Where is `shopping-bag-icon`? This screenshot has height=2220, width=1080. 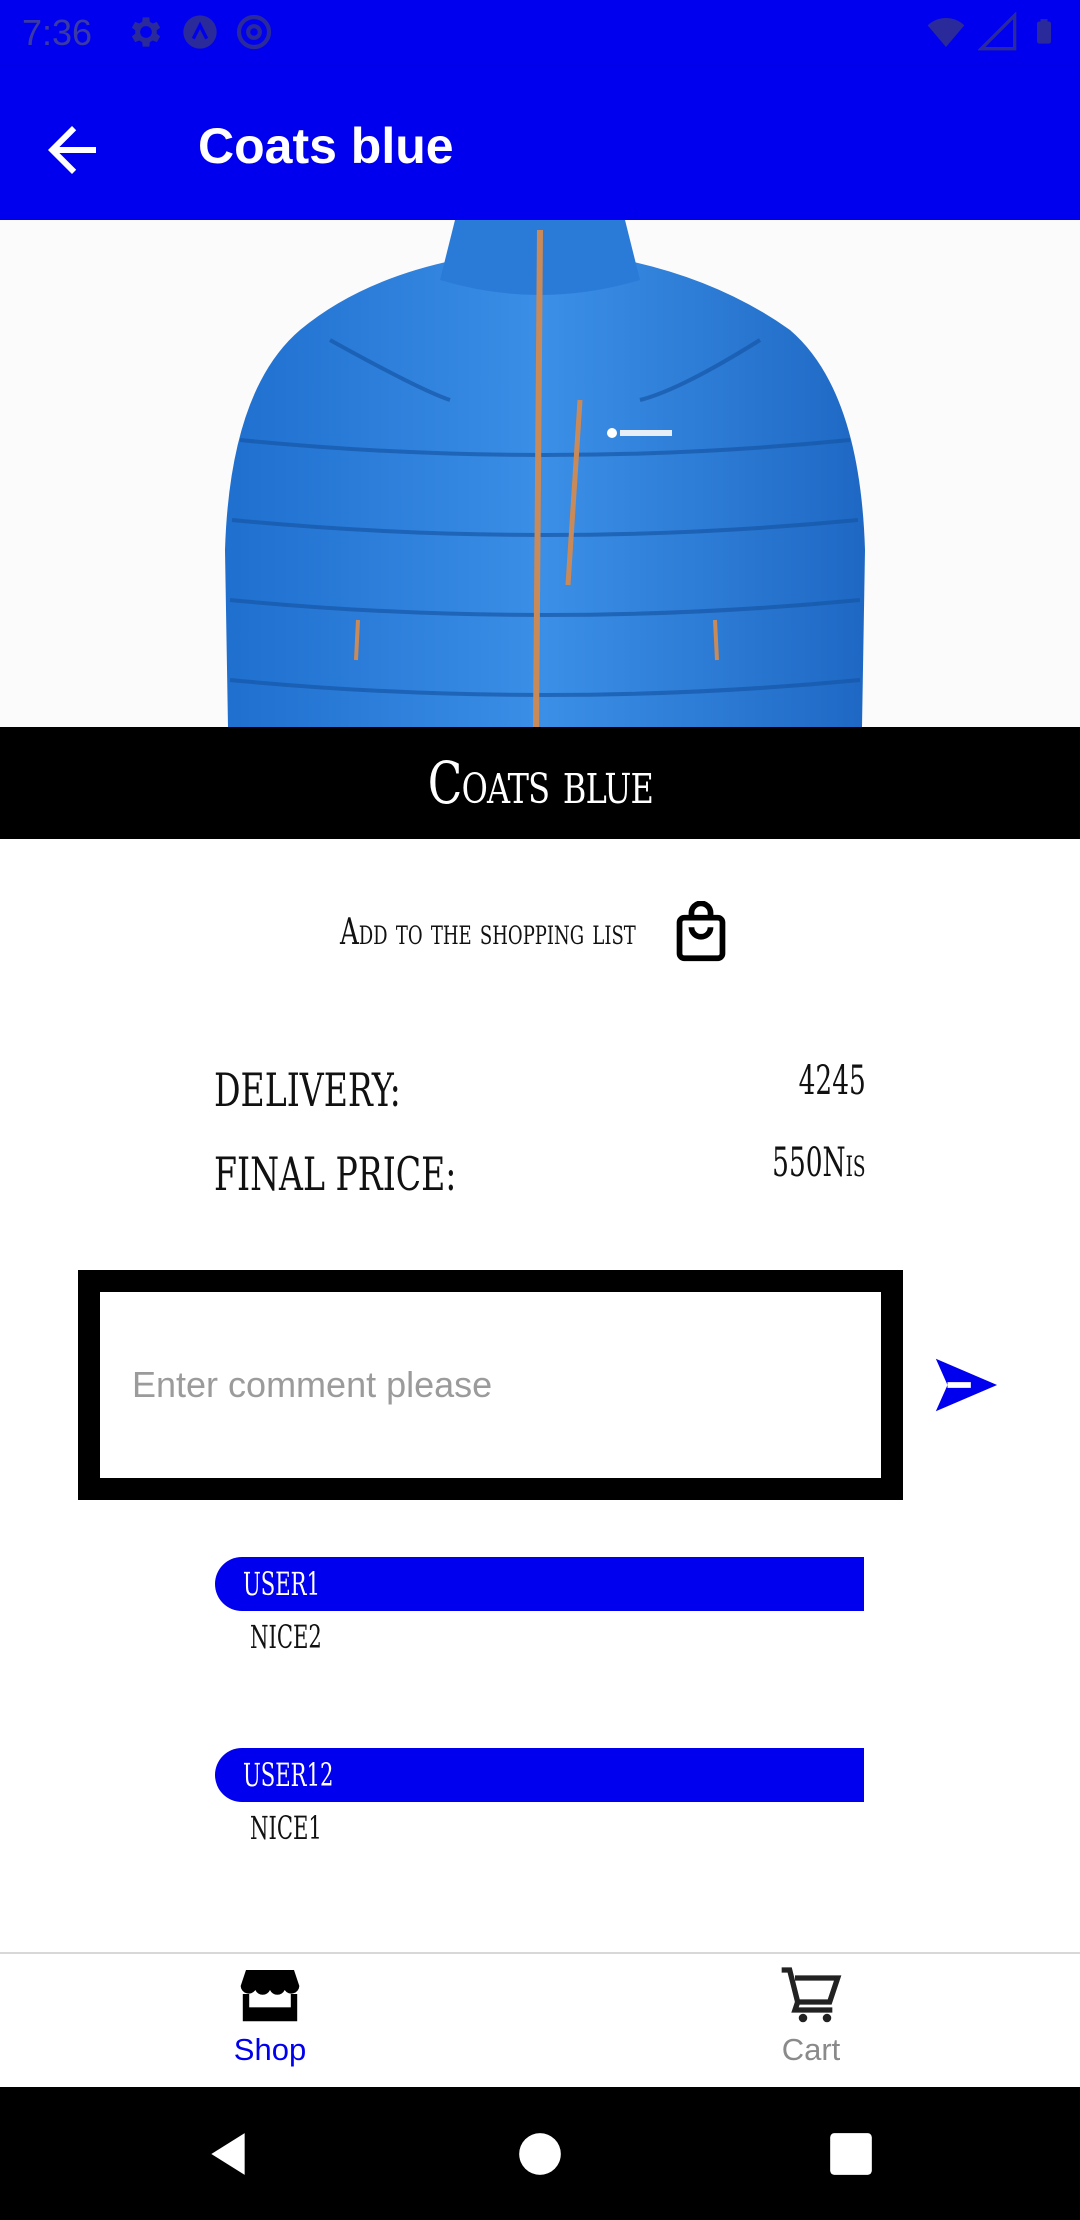 shopping-bag-icon is located at coordinates (701, 931).